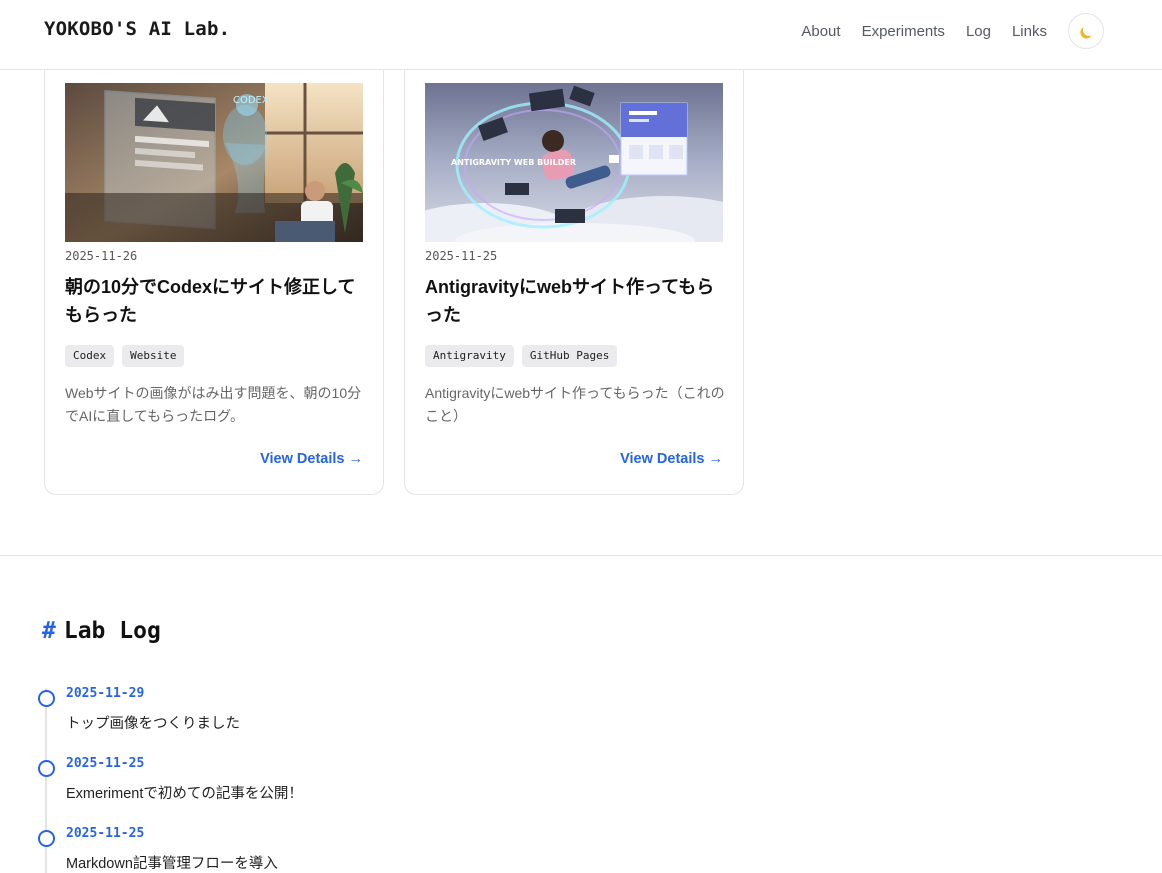 The image size is (1162, 873). Describe the element at coordinates (338, 786) in the screenshot. I see `timeline-entry: 2025-11-25 Exmerimentで初めての記事を公開！` at that location.